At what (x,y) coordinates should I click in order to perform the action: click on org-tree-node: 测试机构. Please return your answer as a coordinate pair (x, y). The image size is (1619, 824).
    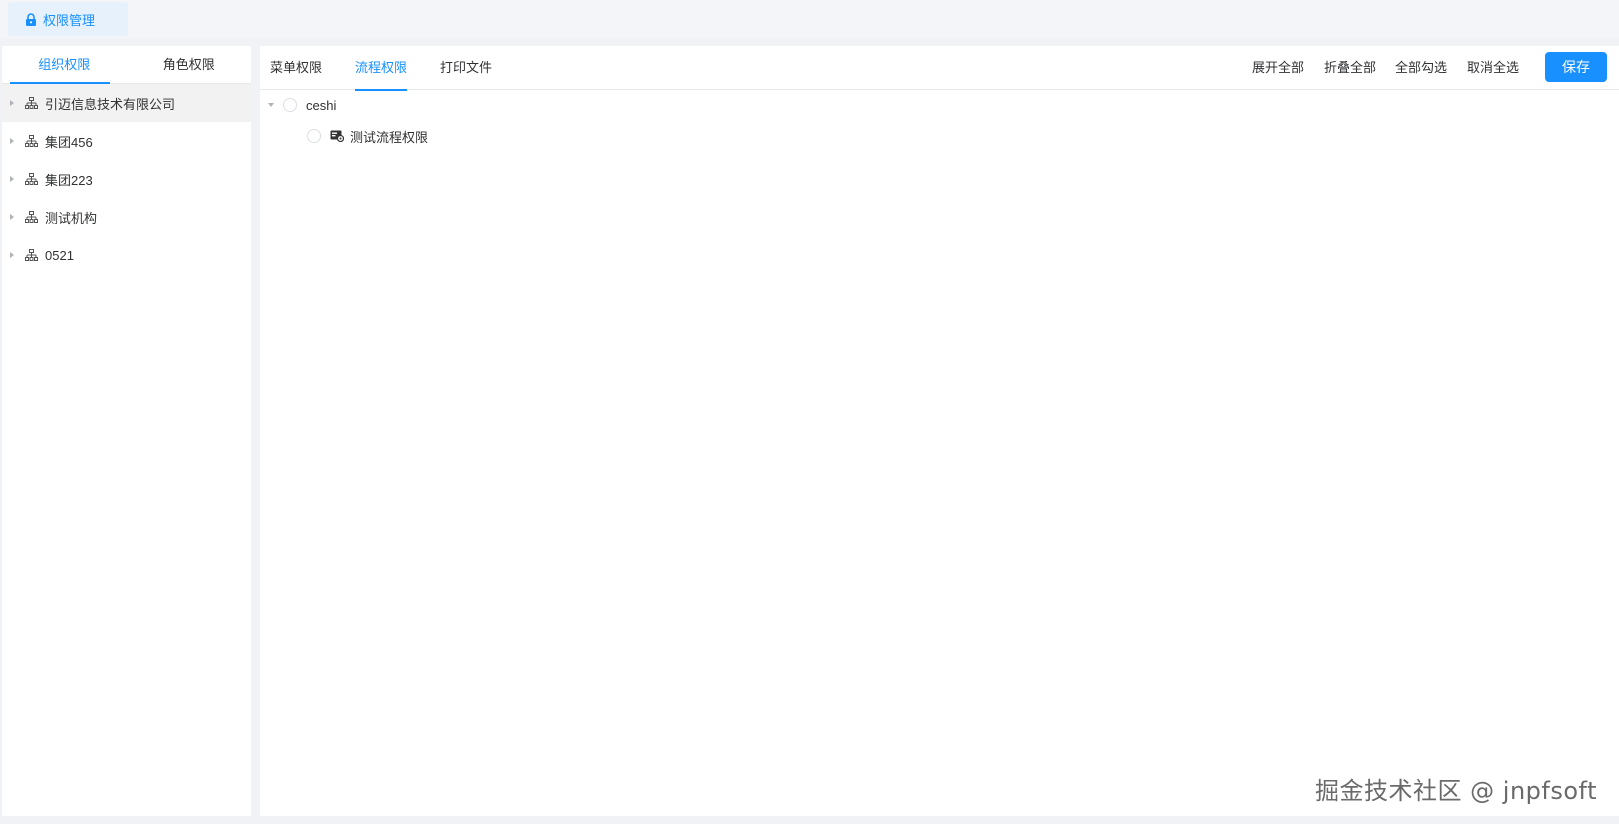
    Looking at the image, I should click on (126, 217).